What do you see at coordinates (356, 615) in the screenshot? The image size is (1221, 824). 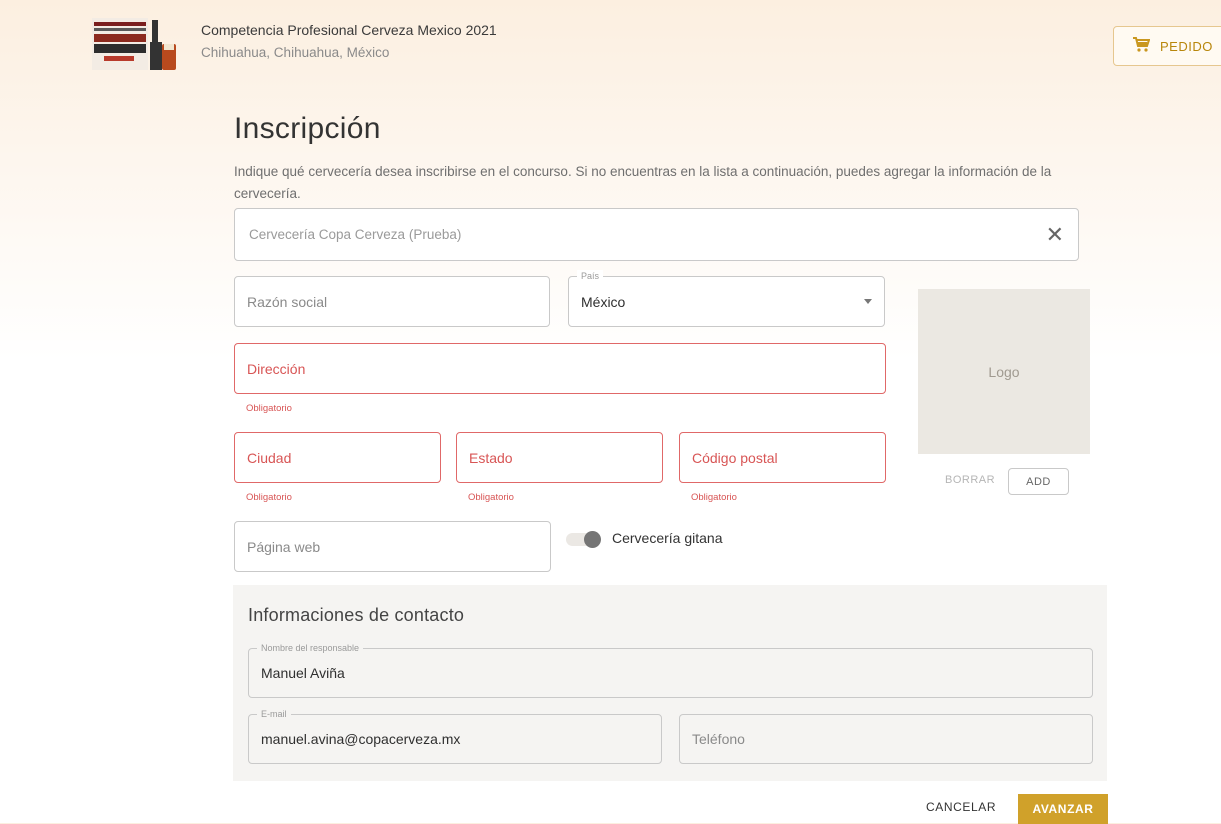 I see `contact-title: Informaciones de contacto` at bounding box center [356, 615].